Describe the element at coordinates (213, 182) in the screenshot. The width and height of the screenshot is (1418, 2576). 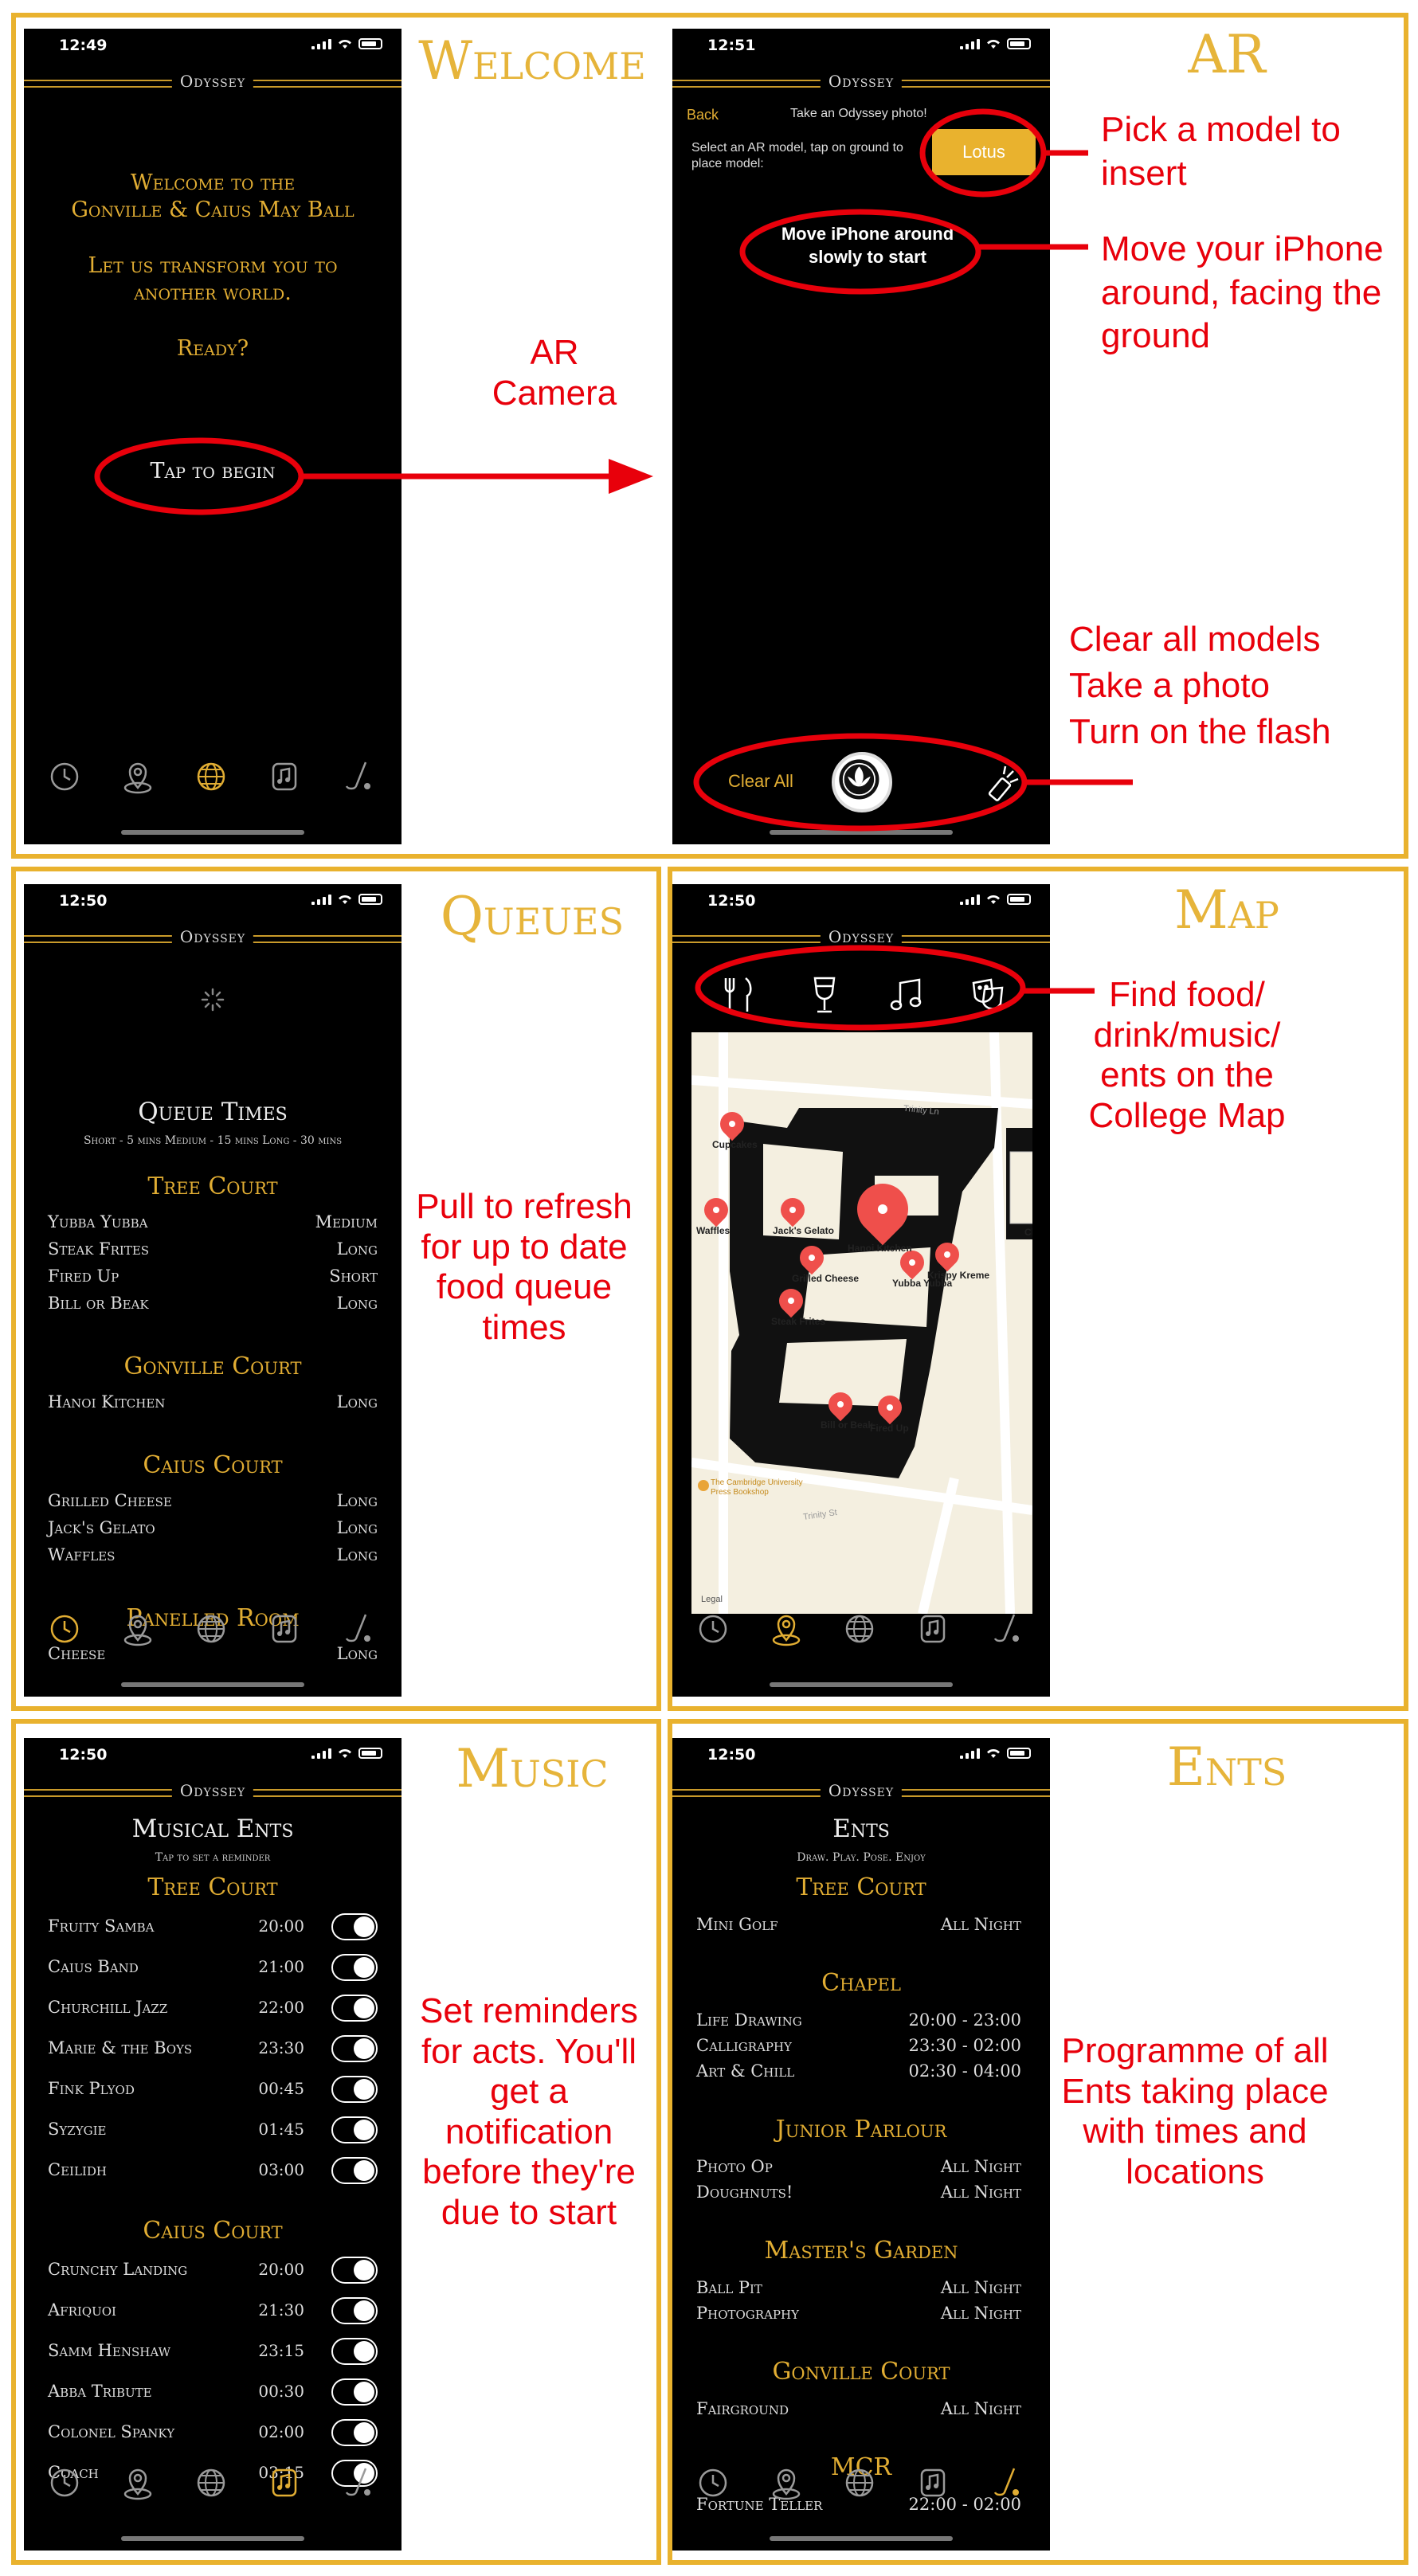
I see `welcome-line-1: Welcome to the` at that location.